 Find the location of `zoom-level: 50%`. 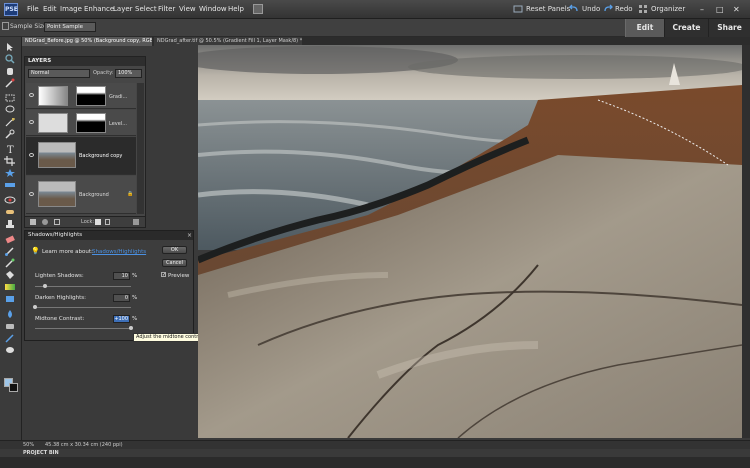

zoom-level: 50% is located at coordinates (28, 445).